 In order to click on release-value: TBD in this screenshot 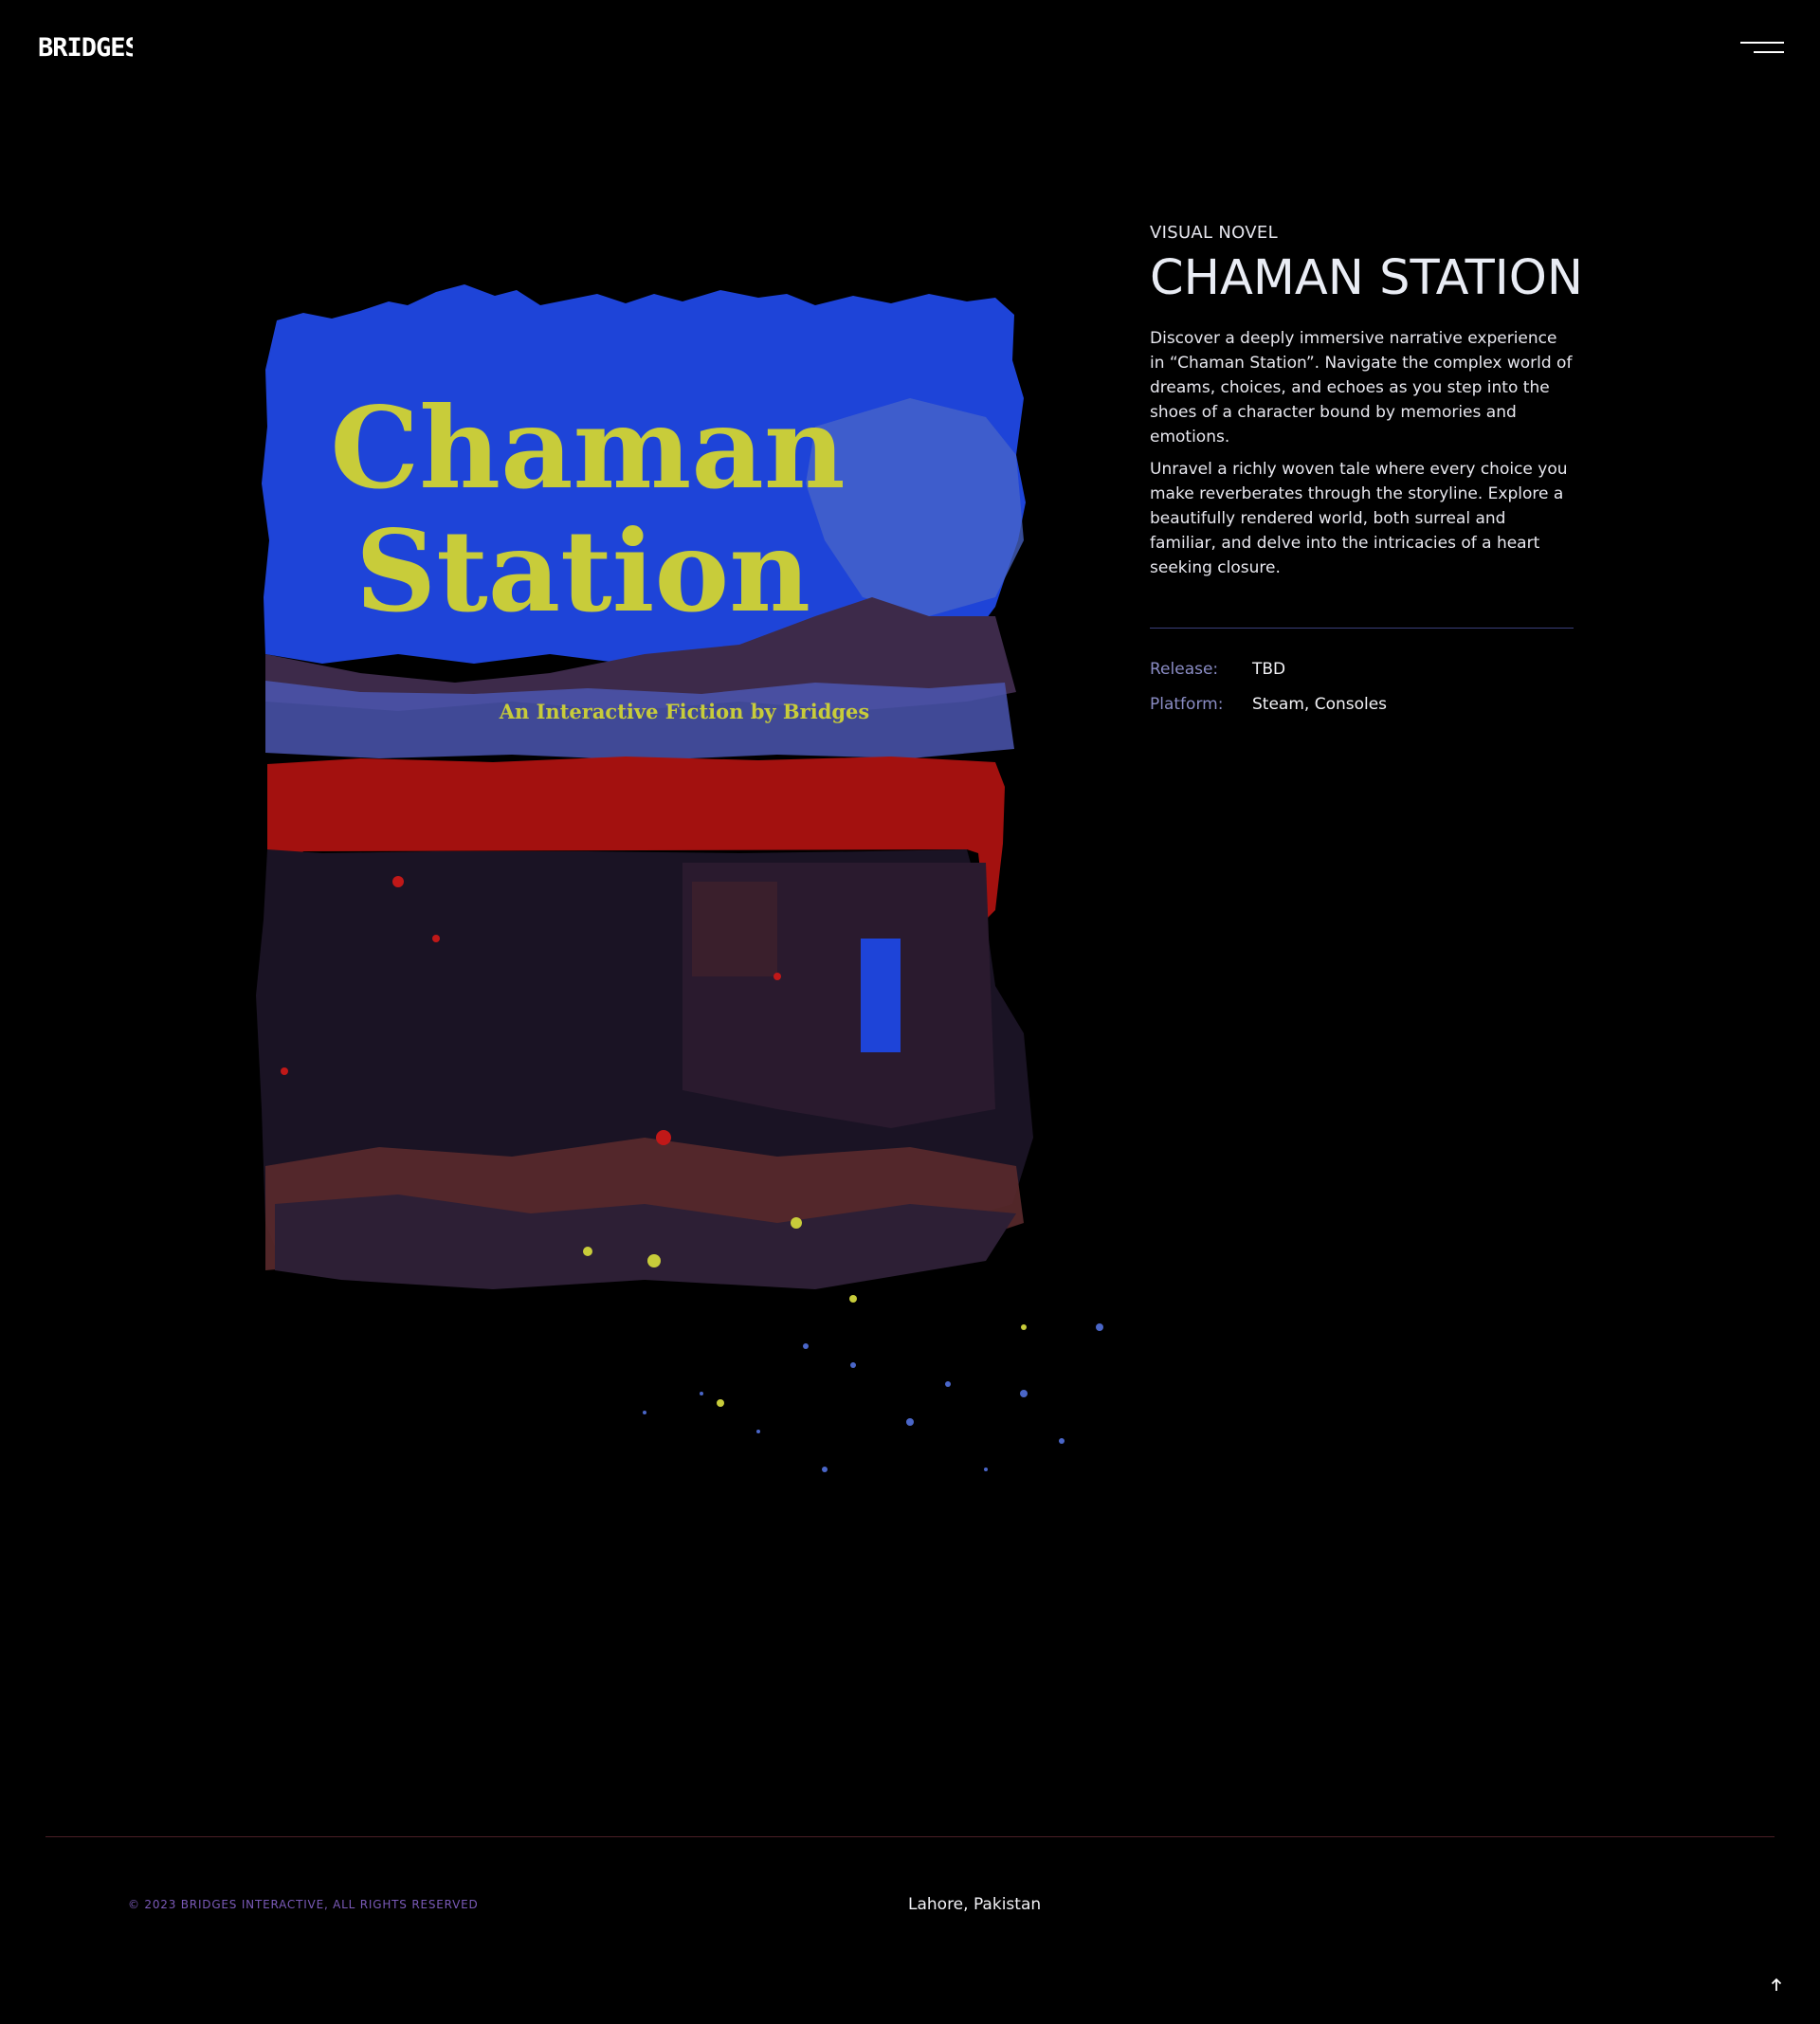, I will do `click(1269, 669)`.